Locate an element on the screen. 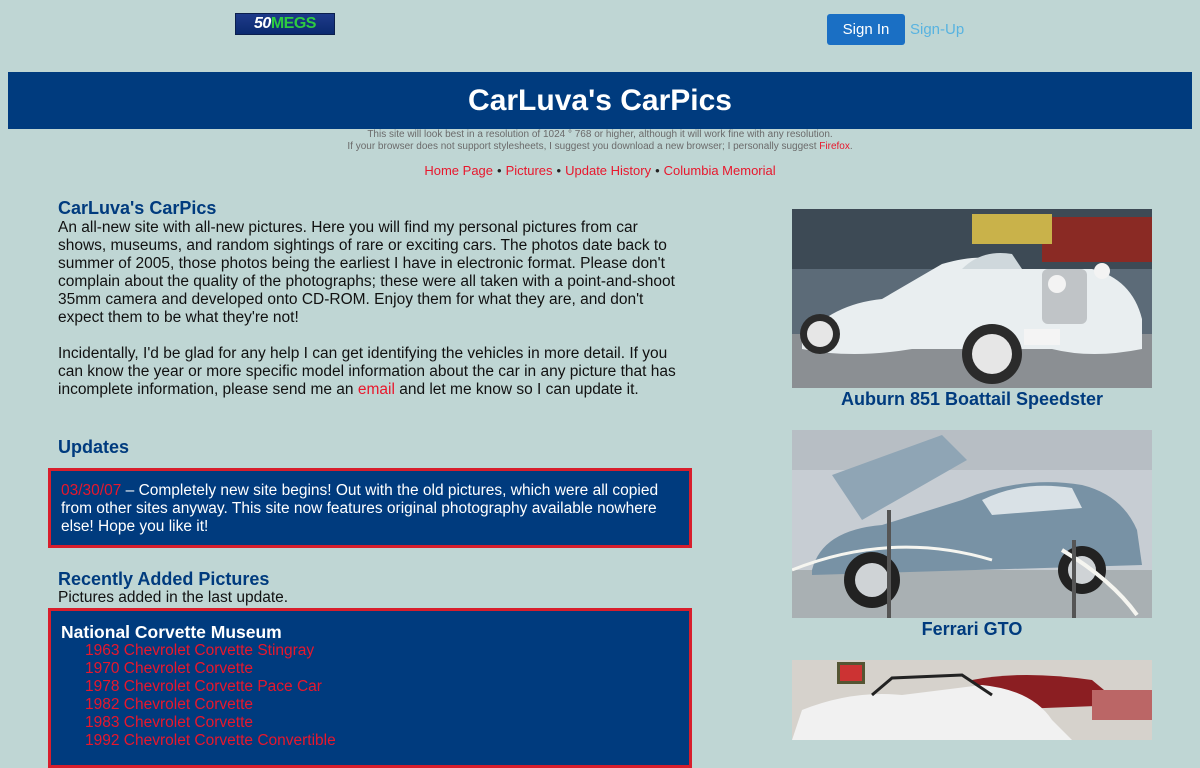 Image resolution: width=1200 pixels, height=768 pixels. updates-heading: Updates is located at coordinates (94, 447).